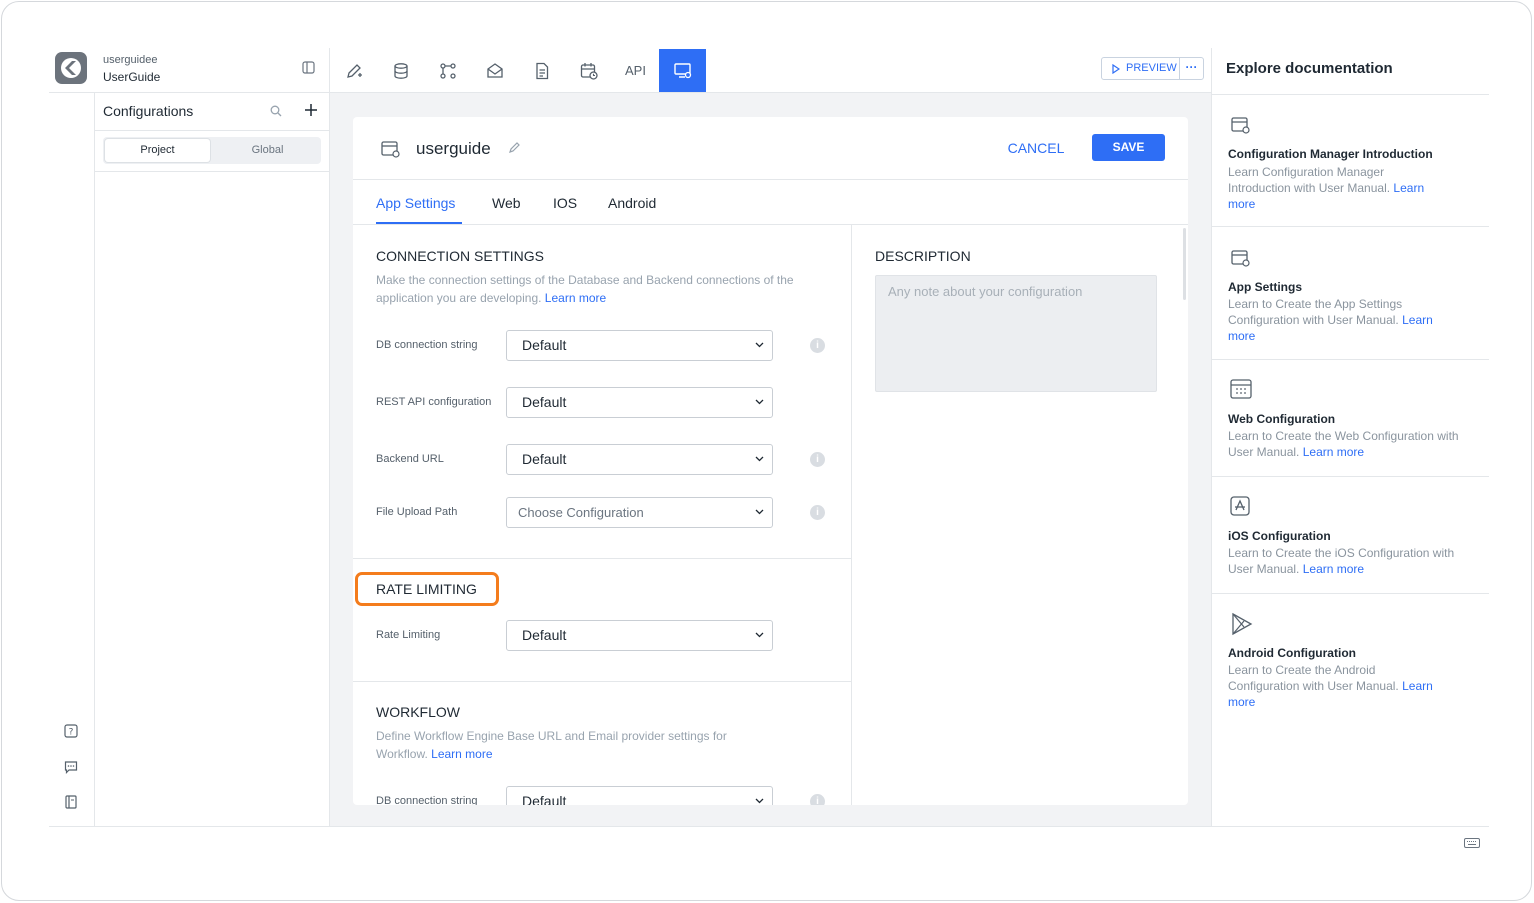 The width and height of the screenshot is (1534, 903). What do you see at coordinates (1279, 536) in the screenshot?
I see `doc-item-title: iOS Configuration` at bounding box center [1279, 536].